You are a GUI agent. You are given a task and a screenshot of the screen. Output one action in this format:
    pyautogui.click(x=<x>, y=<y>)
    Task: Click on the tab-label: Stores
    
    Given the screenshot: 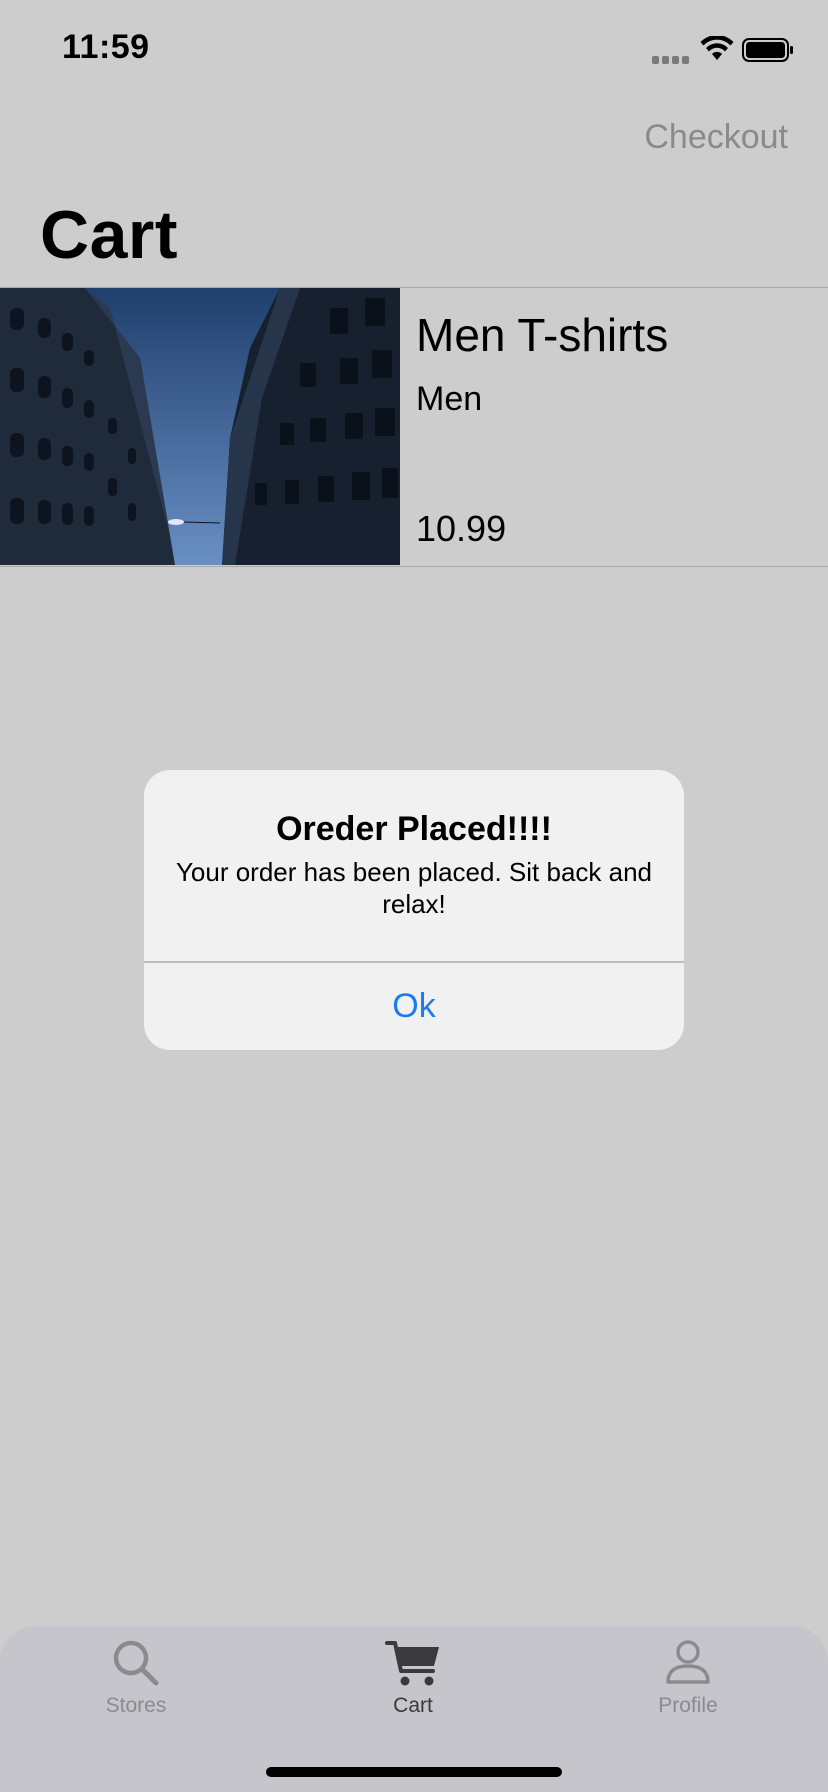 What is the action you would take?
    pyautogui.click(x=136, y=1705)
    